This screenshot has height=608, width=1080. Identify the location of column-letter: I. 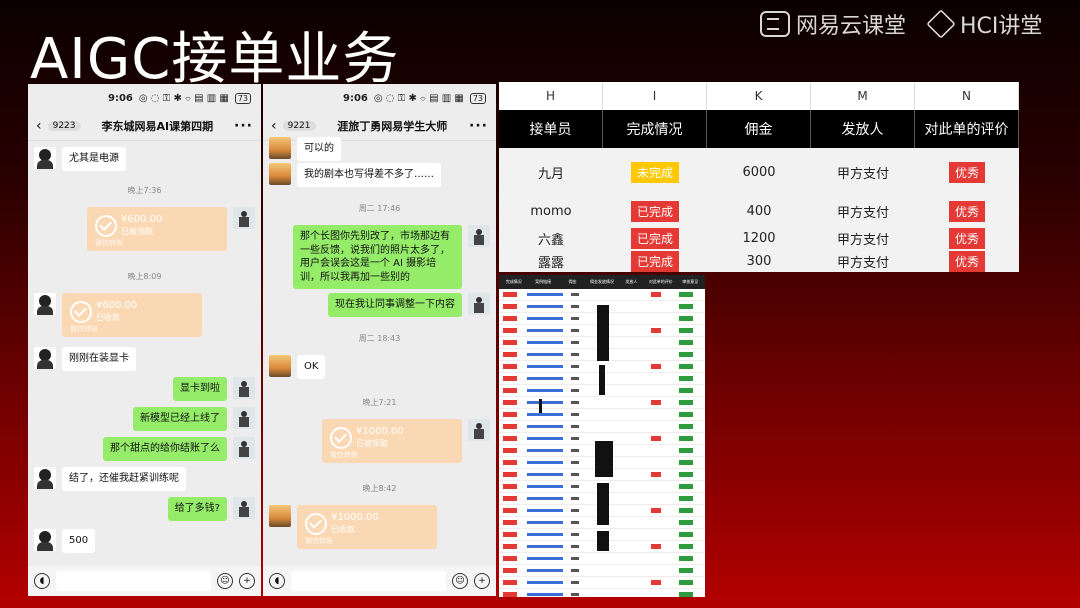
(655, 96).